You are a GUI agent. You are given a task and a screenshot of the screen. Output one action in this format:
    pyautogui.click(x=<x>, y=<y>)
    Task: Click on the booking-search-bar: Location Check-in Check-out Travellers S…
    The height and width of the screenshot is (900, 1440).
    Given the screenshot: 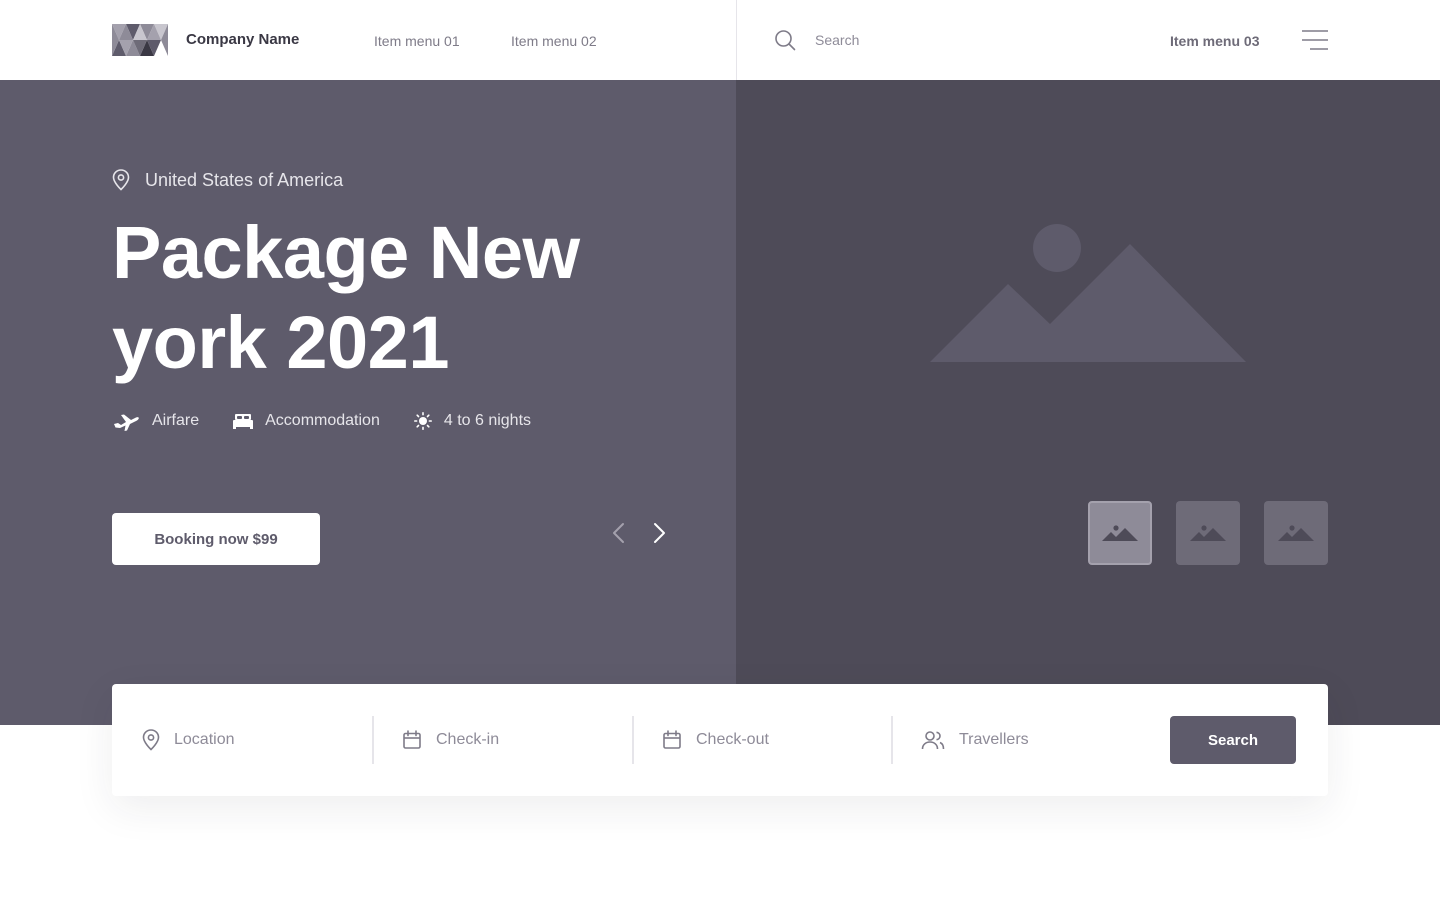 What is the action you would take?
    pyautogui.click(x=720, y=740)
    